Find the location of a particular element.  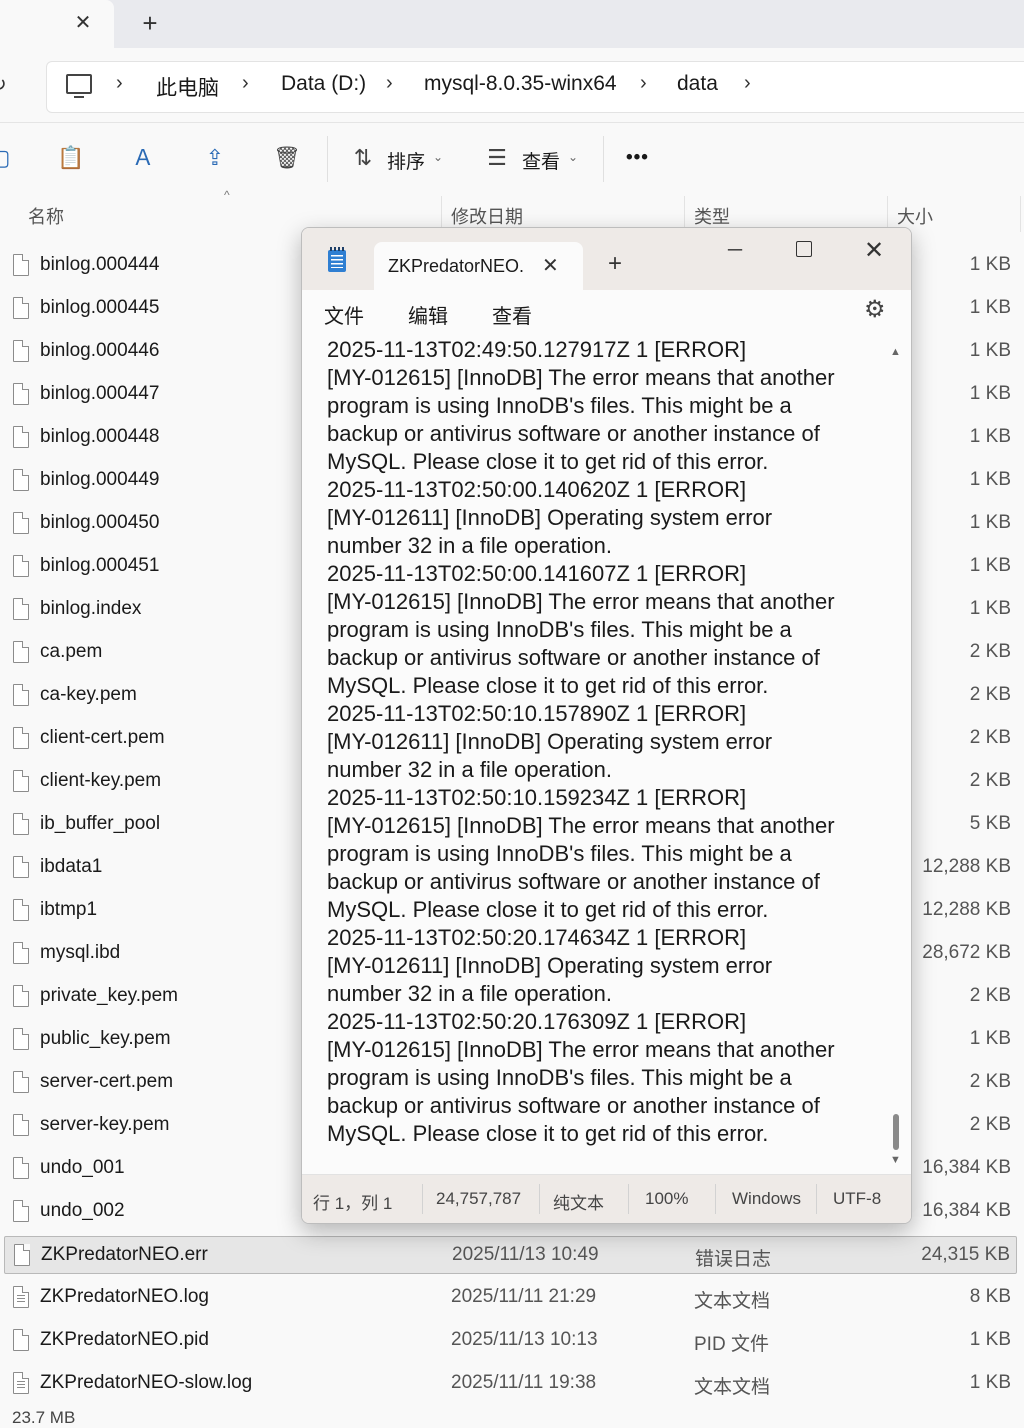

paste-icon: 📋 is located at coordinates (71, 158).